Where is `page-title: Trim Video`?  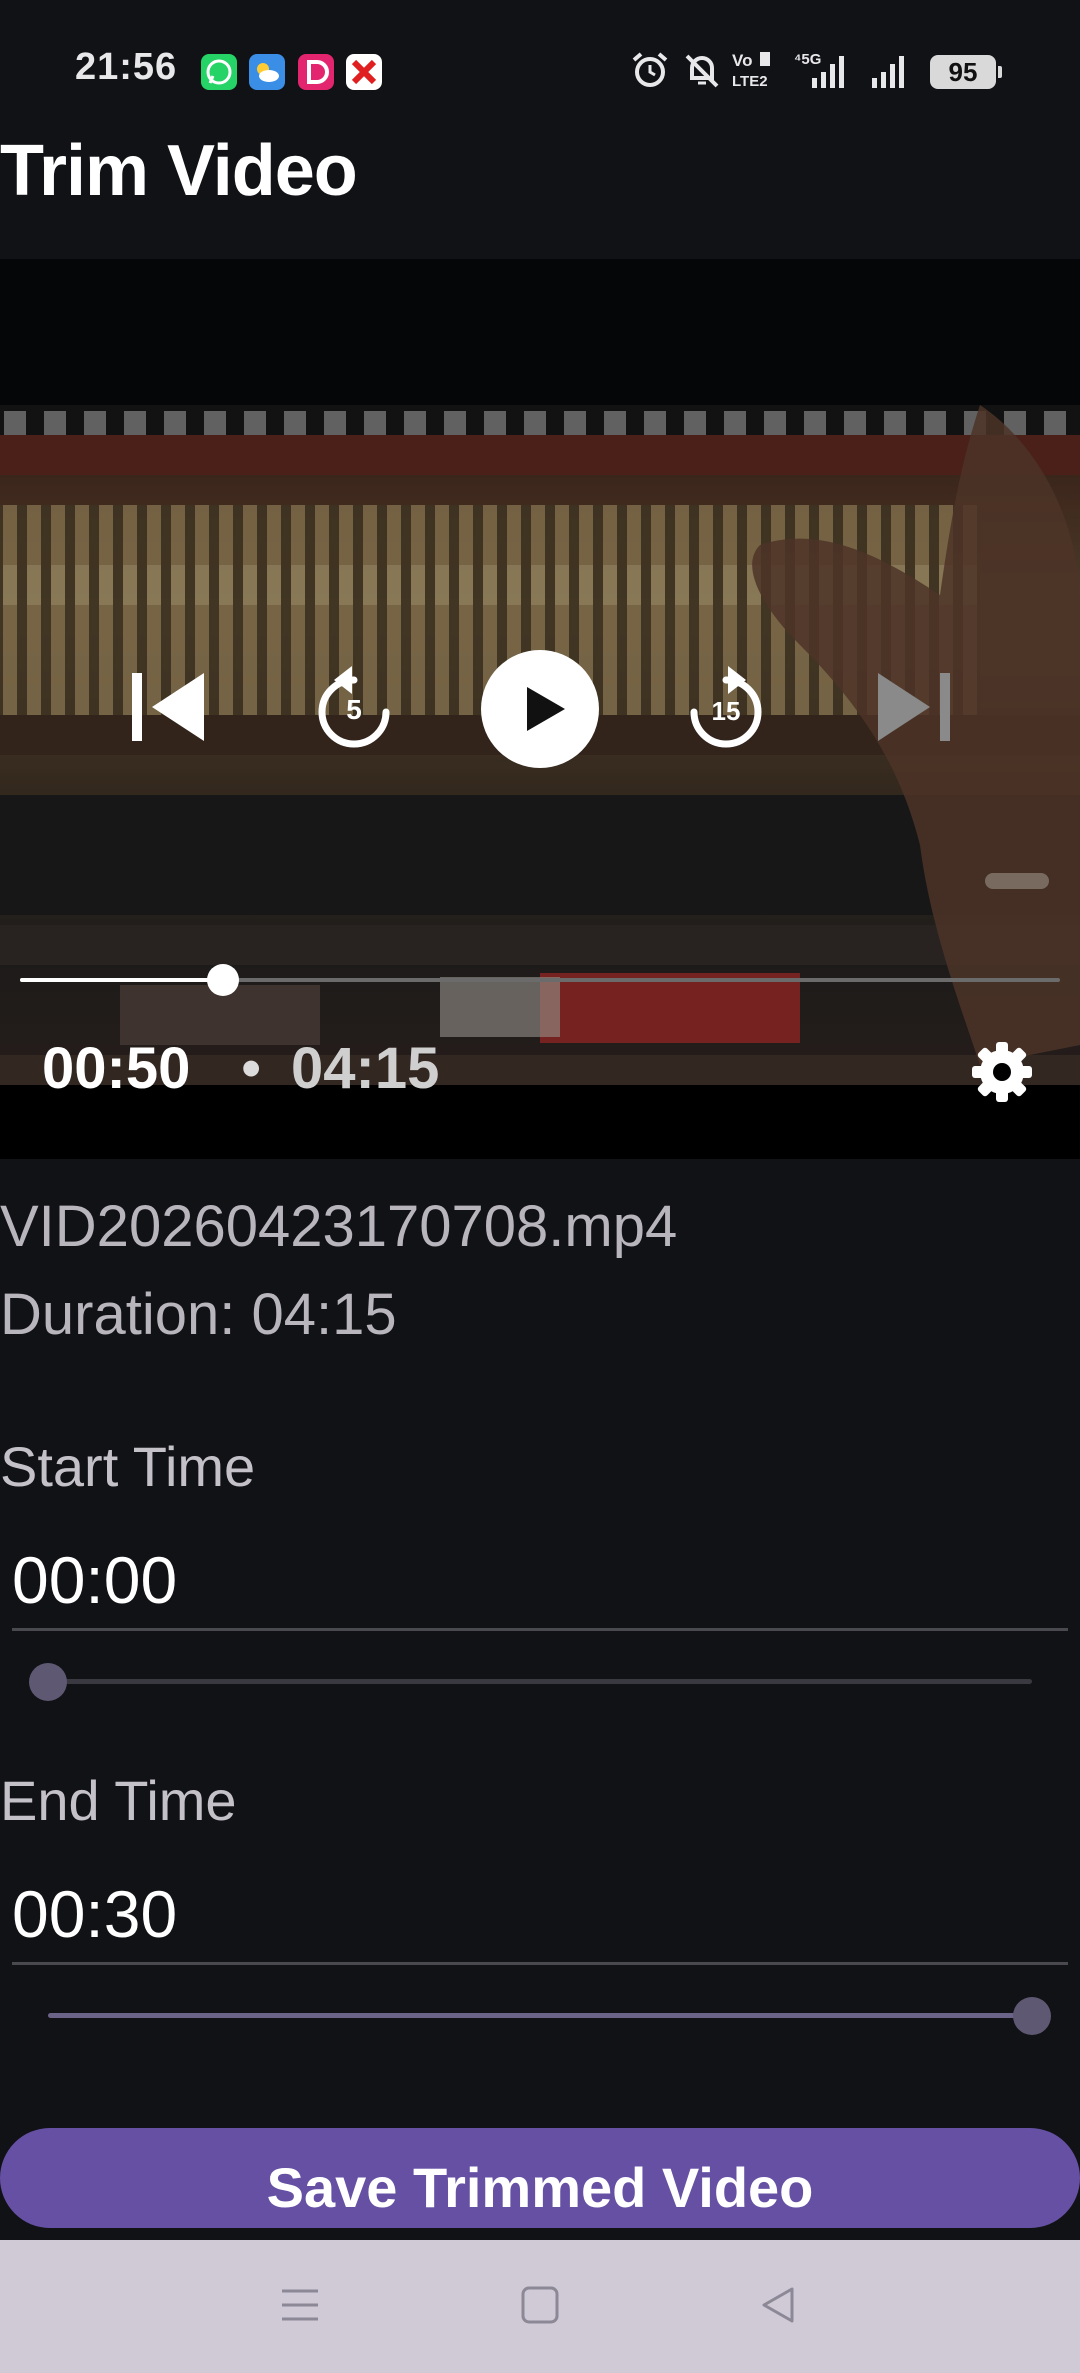 page-title: Trim Video is located at coordinates (179, 171).